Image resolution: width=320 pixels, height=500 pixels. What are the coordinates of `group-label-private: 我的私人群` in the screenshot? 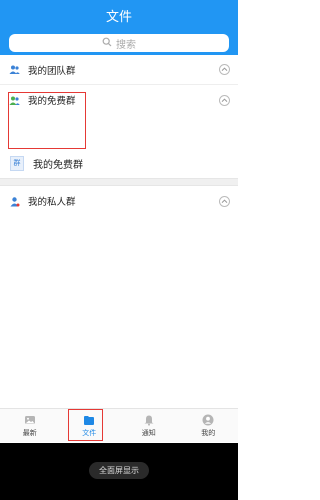 It's located at (52, 202).